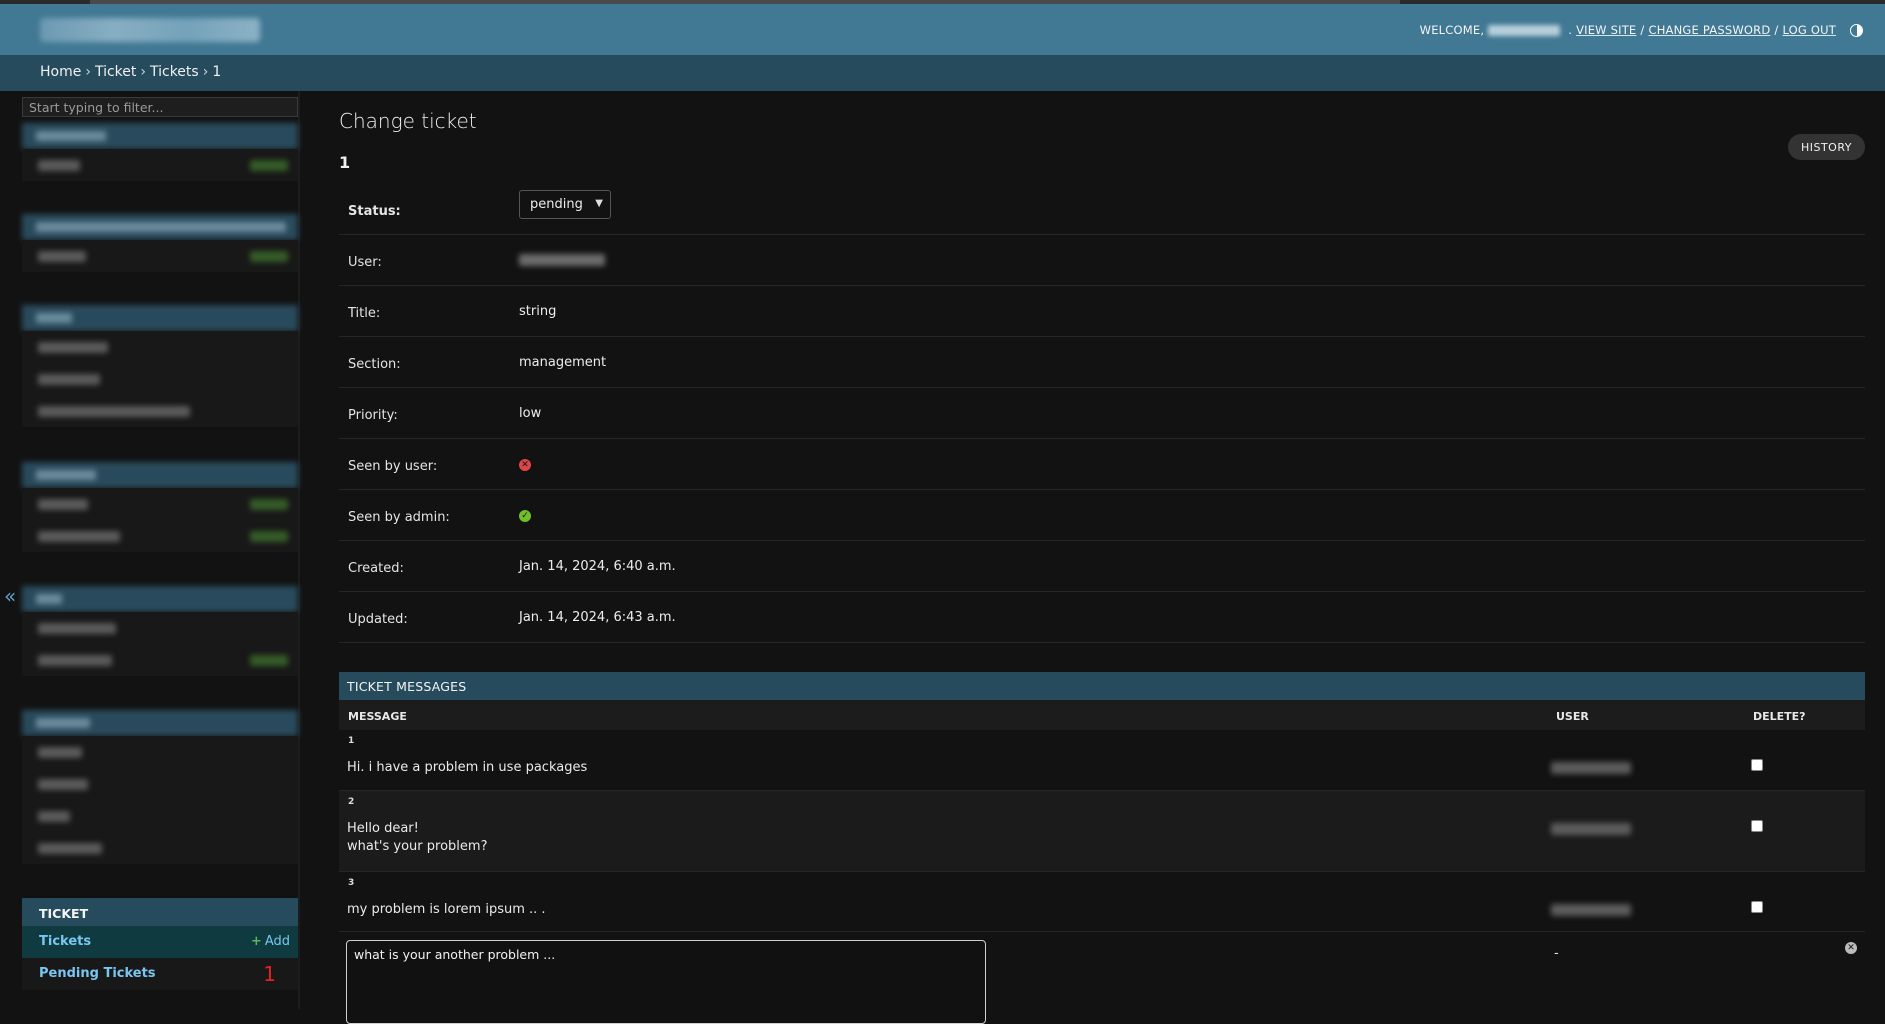  Describe the element at coordinates (1102, 209) in the screenshot. I see `form-row-status: Status: pending ▼` at that location.